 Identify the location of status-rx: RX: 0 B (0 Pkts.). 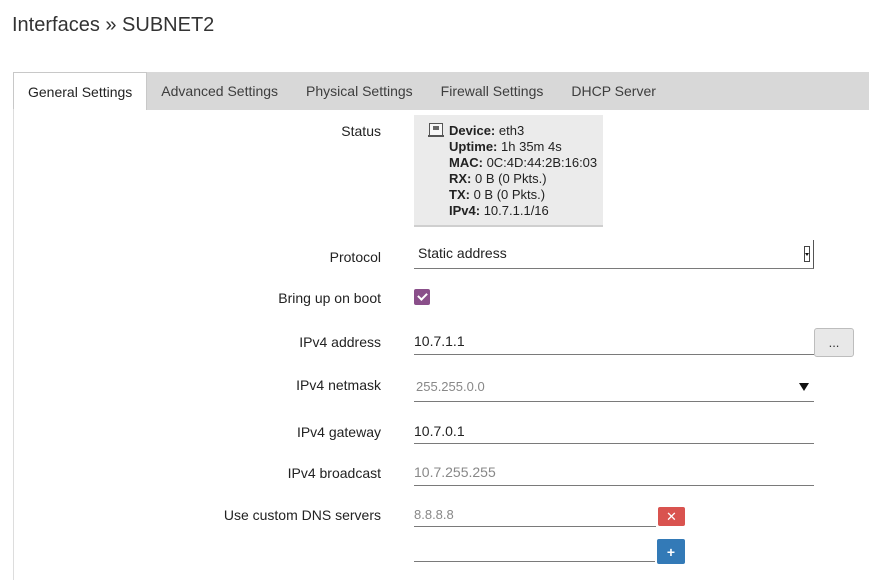
(498, 178).